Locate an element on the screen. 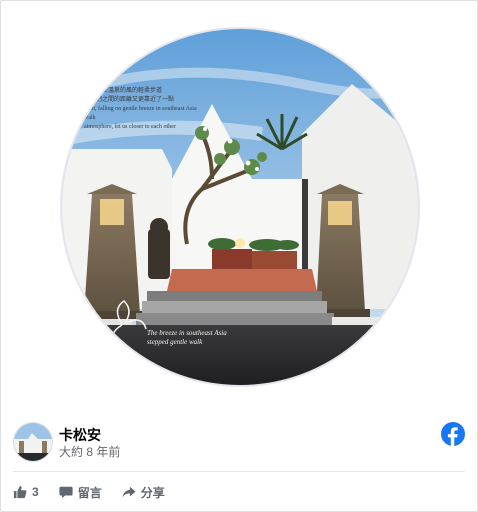 The width and height of the screenshot is (478, 512). author-avatar is located at coordinates (33, 442).